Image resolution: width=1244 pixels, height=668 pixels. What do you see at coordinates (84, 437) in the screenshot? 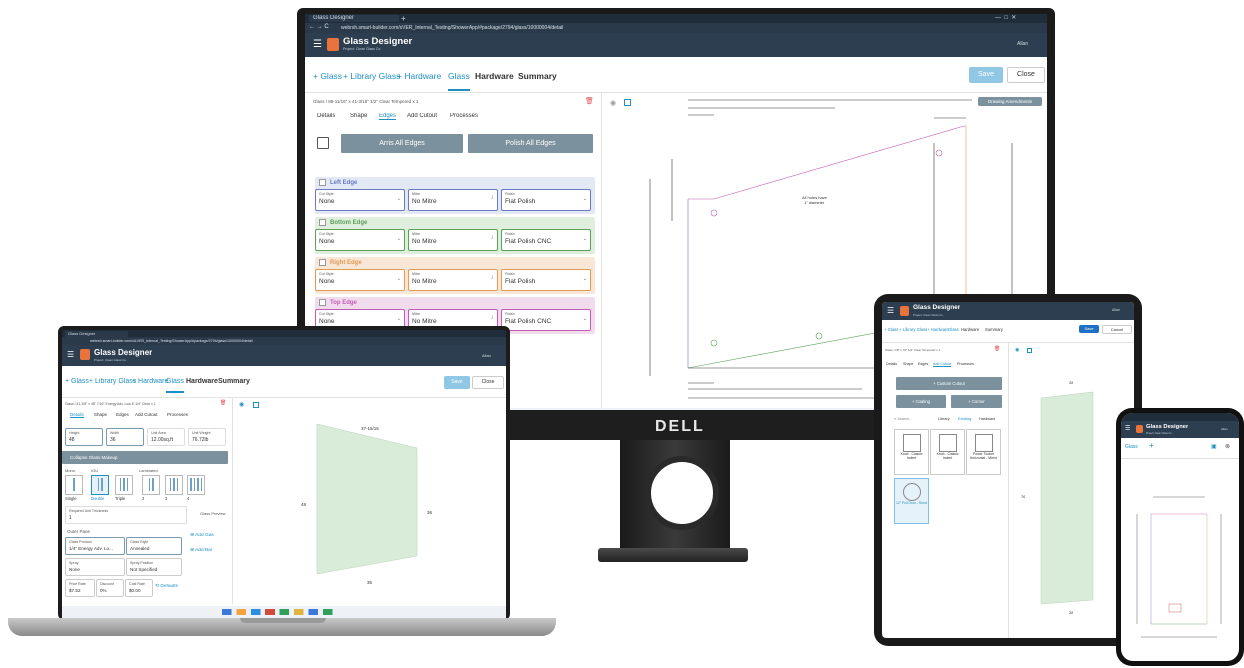
I see `height-field: Height 48` at bounding box center [84, 437].